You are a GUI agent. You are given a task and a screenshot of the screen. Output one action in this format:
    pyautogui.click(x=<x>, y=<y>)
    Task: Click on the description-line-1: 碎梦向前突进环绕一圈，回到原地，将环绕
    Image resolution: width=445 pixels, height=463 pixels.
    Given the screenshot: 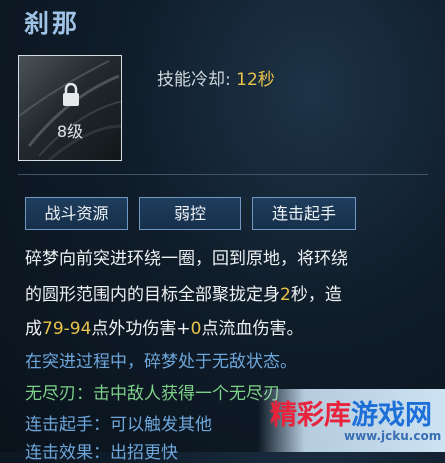 What is the action you would take?
    pyautogui.click(x=186, y=259)
    